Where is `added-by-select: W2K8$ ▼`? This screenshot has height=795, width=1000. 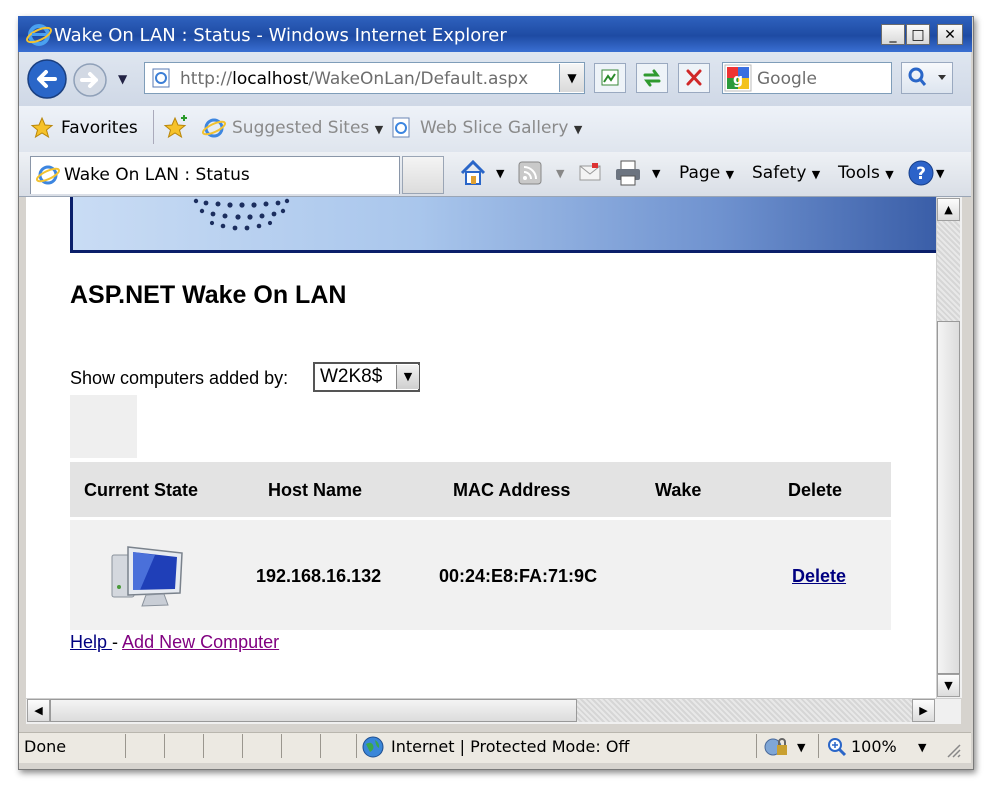
added-by-select: W2K8$ ▼ is located at coordinates (366, 377).